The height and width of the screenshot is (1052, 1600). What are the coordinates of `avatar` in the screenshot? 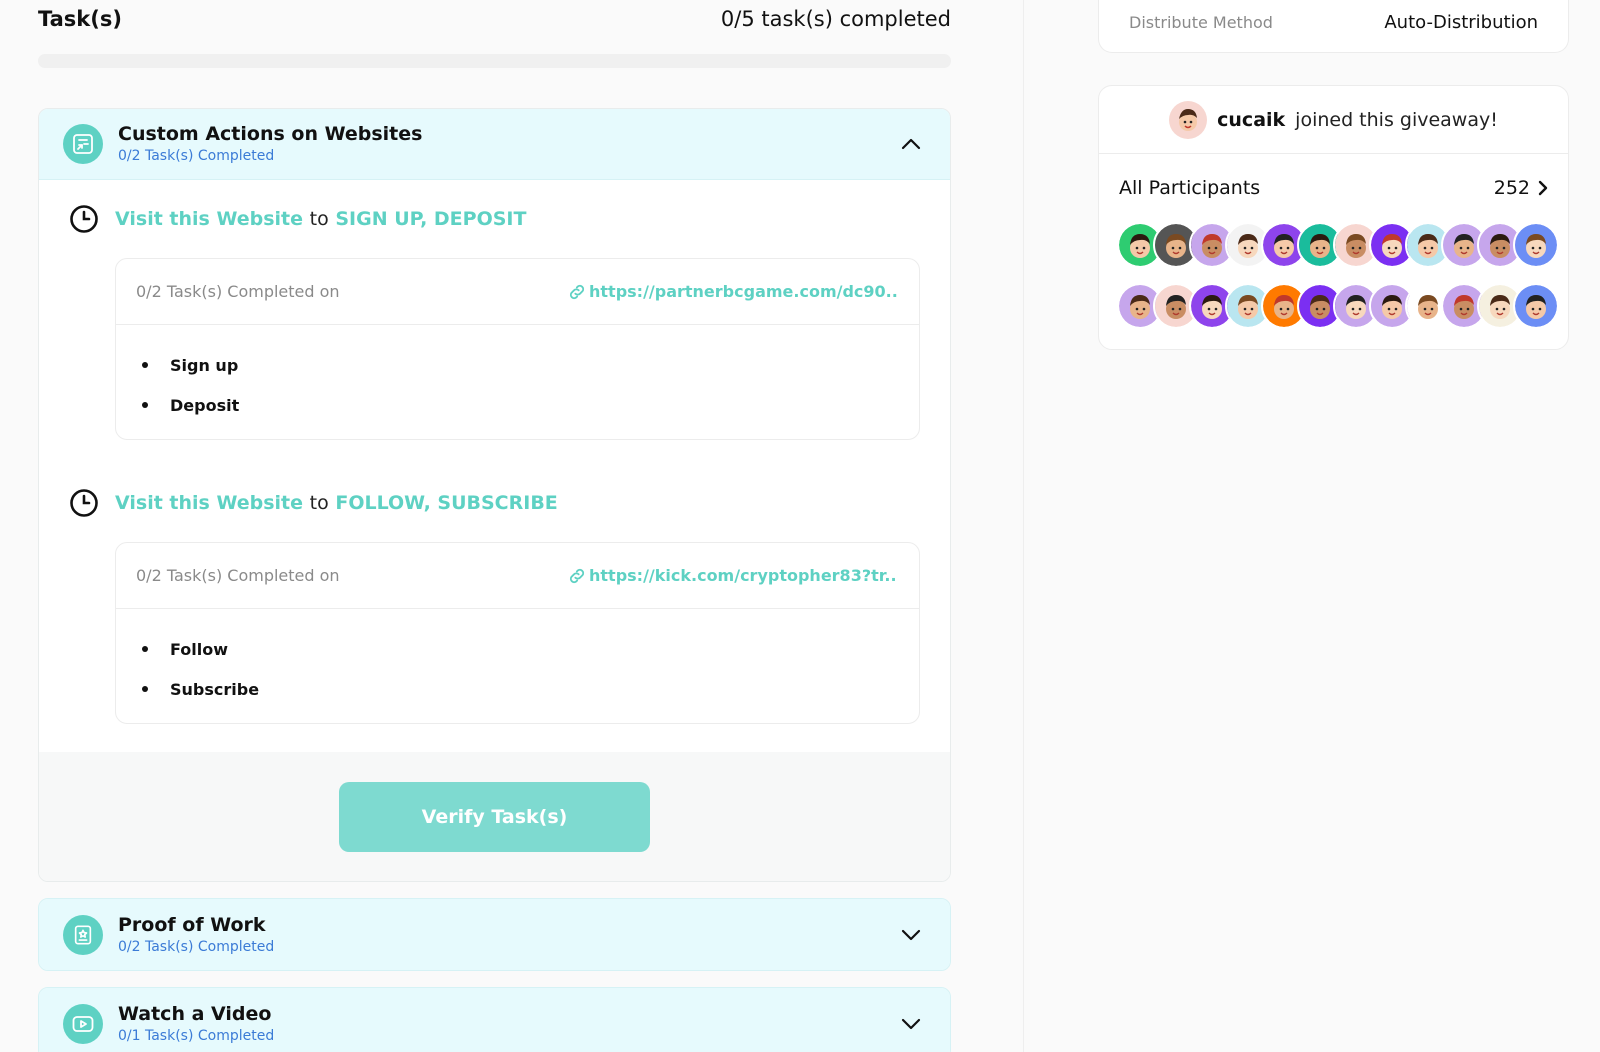 It's located at (1188, 119).